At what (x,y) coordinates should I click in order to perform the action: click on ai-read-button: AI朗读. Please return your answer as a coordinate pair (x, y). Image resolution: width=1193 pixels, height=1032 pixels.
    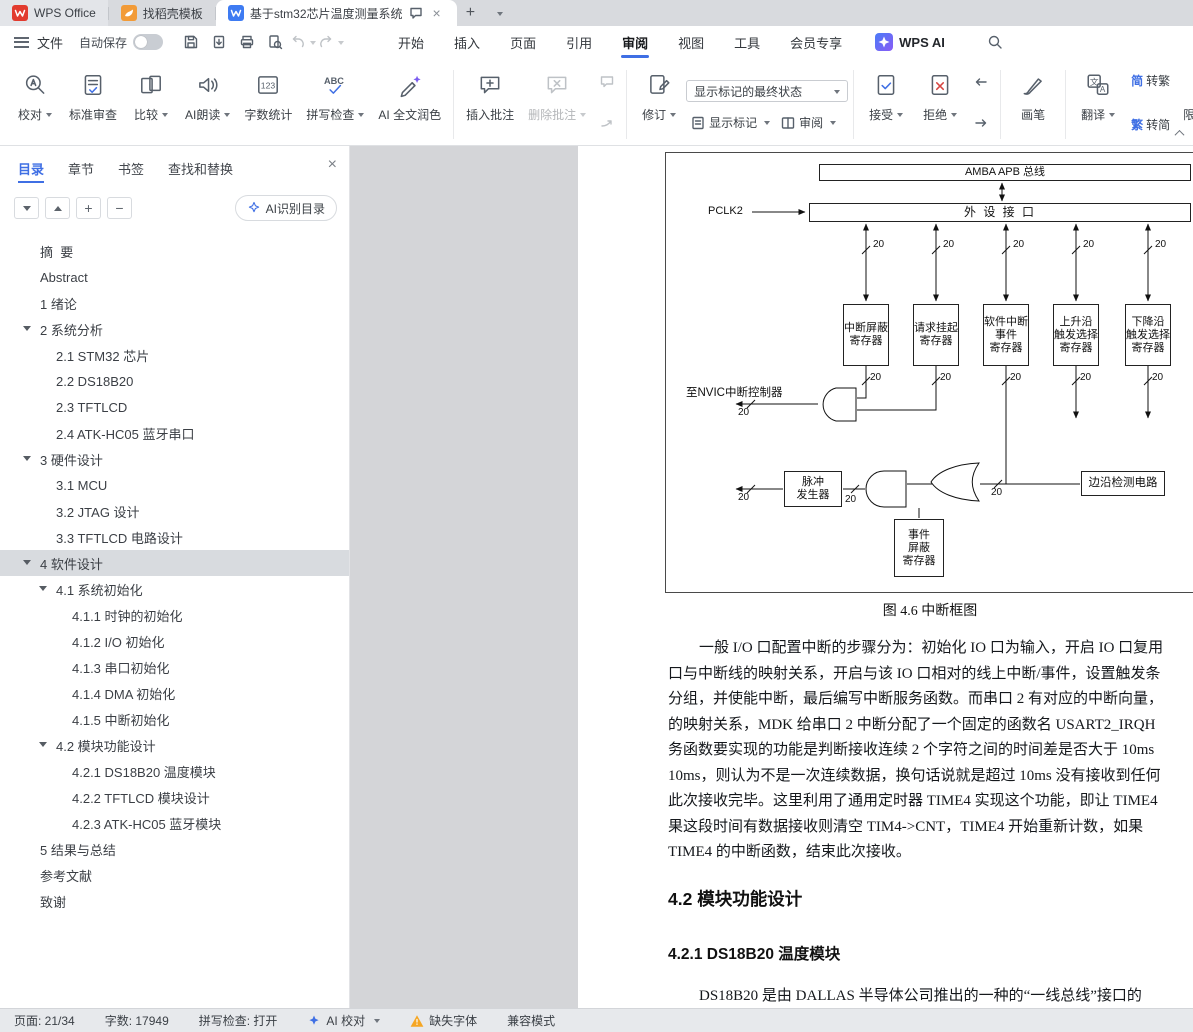
    Looking at the image, I should click on (207, 104).